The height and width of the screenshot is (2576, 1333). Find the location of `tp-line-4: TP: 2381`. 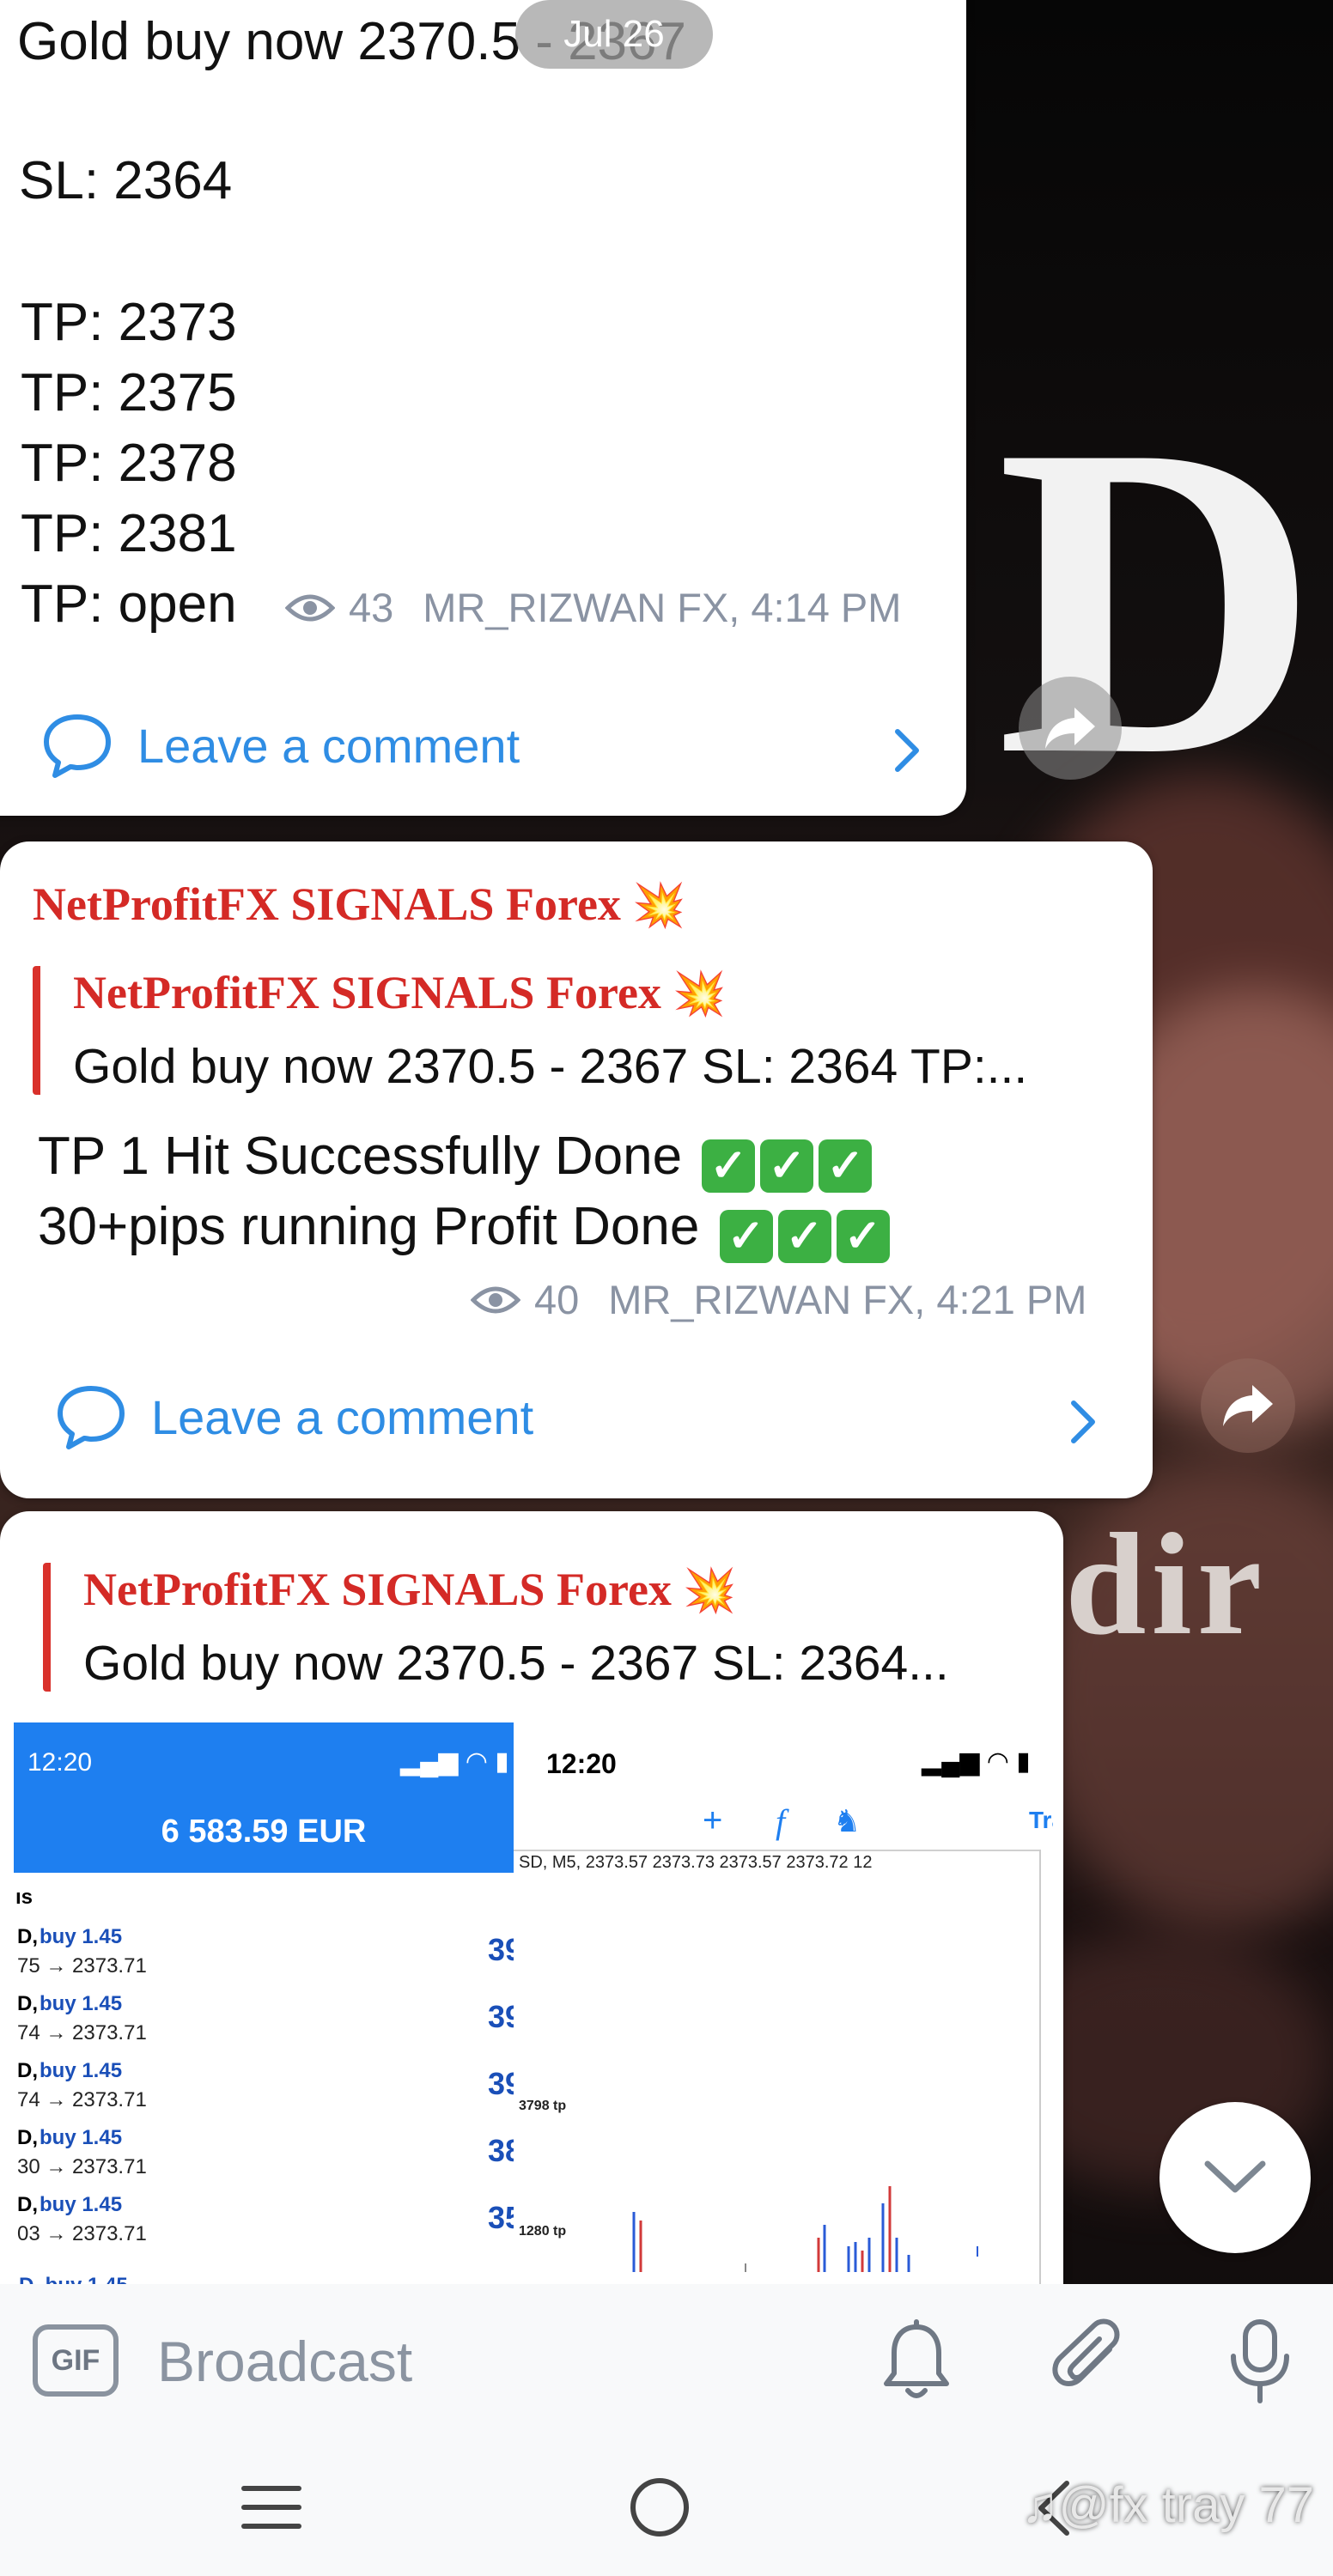

tp-line-4: TP: 2381 is located at coordinates (129, 533).